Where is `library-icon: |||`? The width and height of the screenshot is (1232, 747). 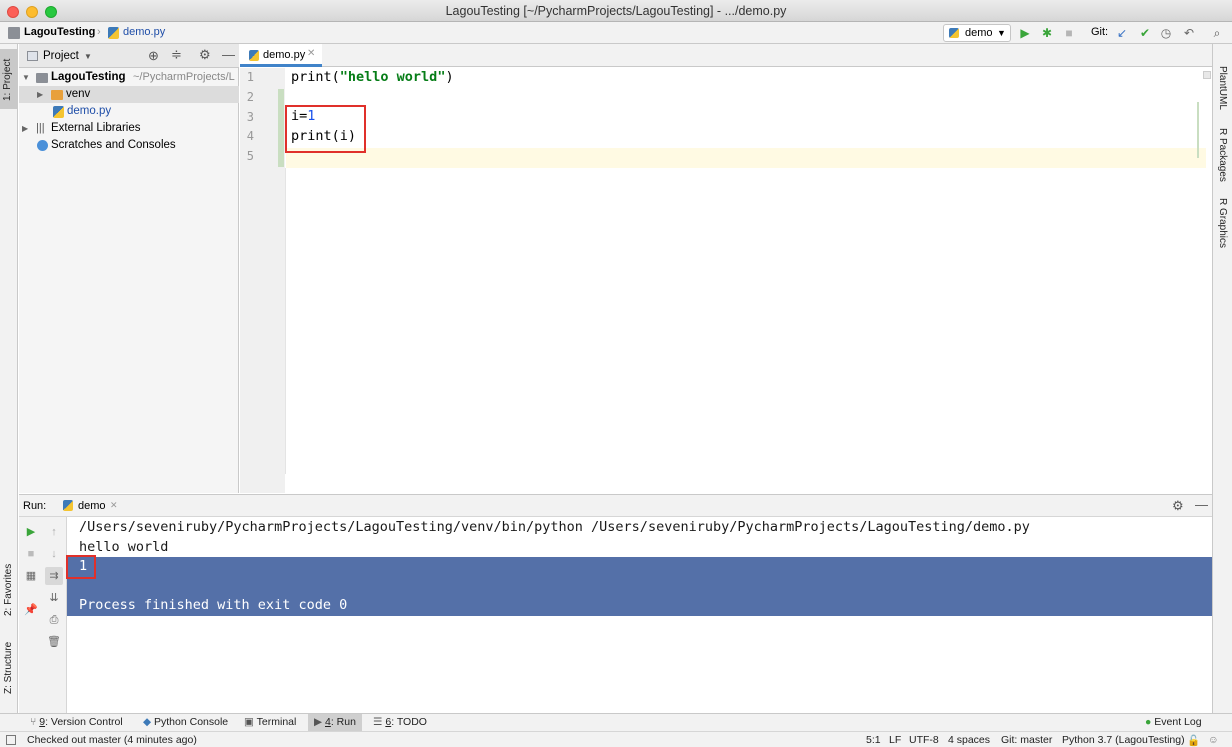 library-icon: ||| is located at coordinates (40, 128).